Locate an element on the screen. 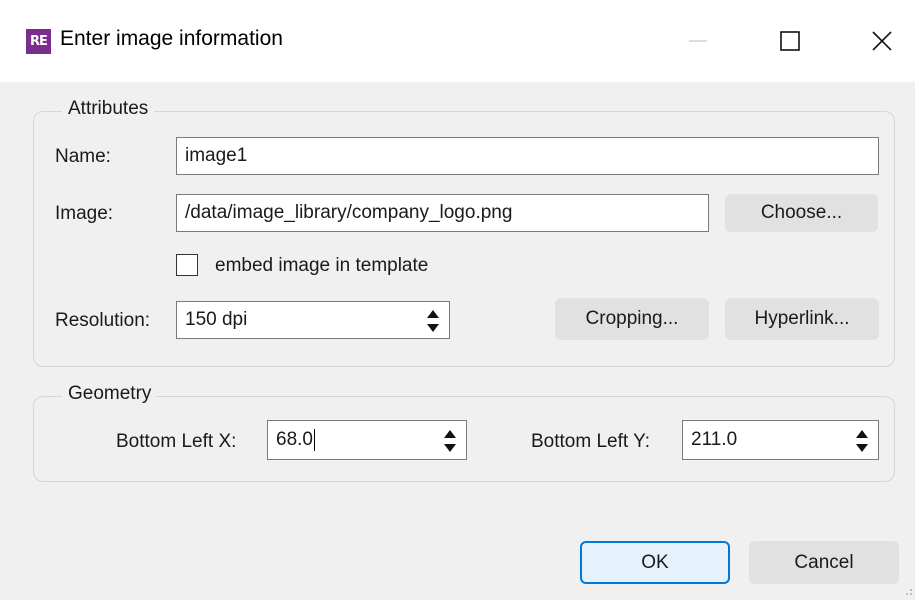 The width and height of the screenshot is (915, 600). ok-button: OK is located at coordinates (655, 562).